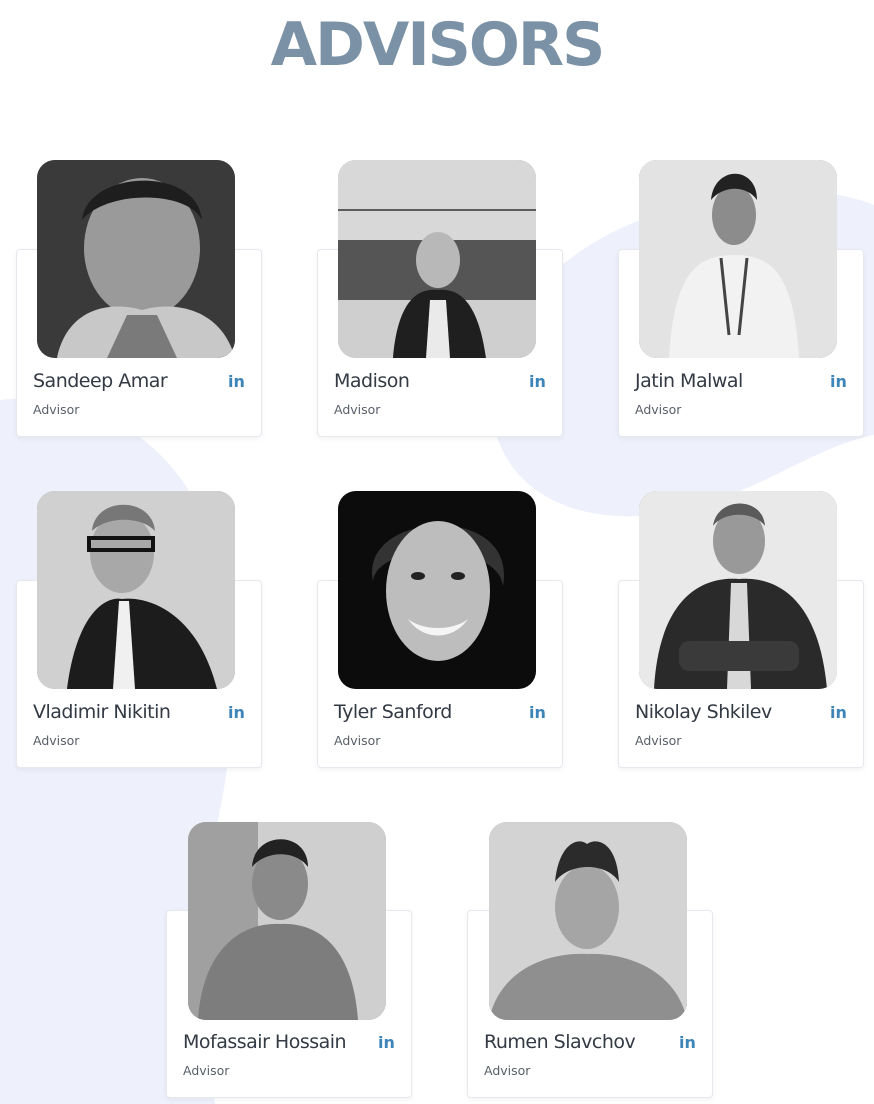 The image size is (874, 1104). Describe the element at coordinates (438, 45) in the screenshot. I see `page-title: ADVISORS` at that location.